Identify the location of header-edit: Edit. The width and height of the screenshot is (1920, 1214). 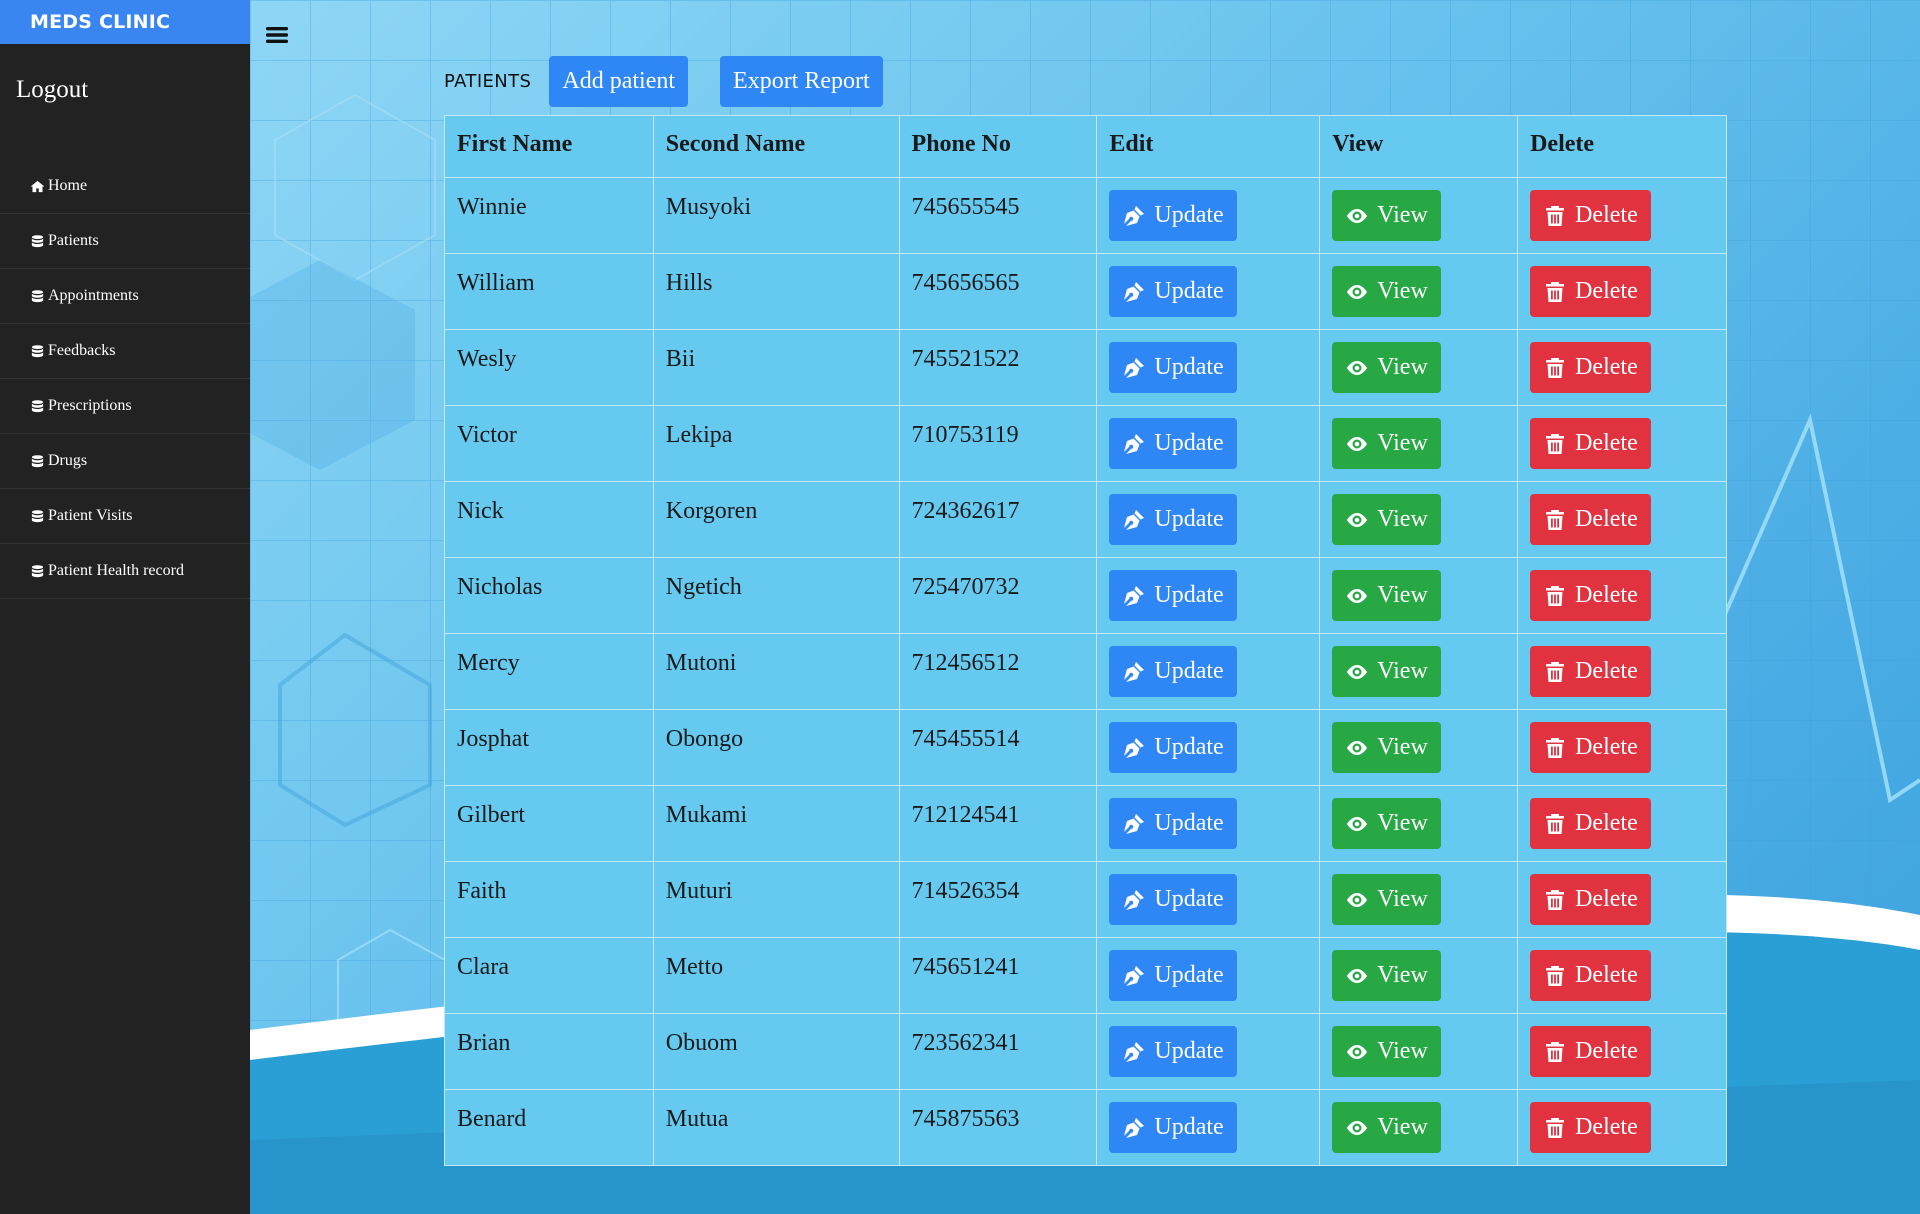
(1208, 146).